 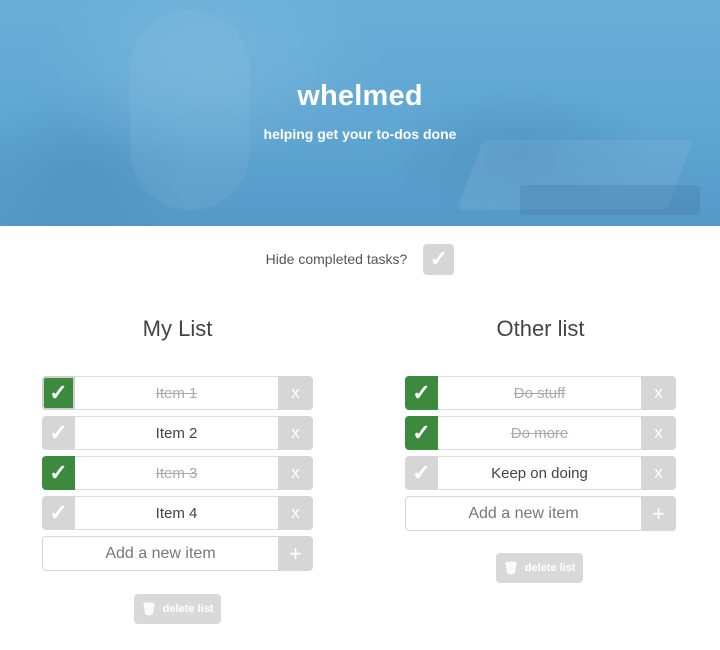 What do you see at coordinates (360, 96) in the screenshot?
I see `app-title: whelmed` at bounding box center [360, 96].